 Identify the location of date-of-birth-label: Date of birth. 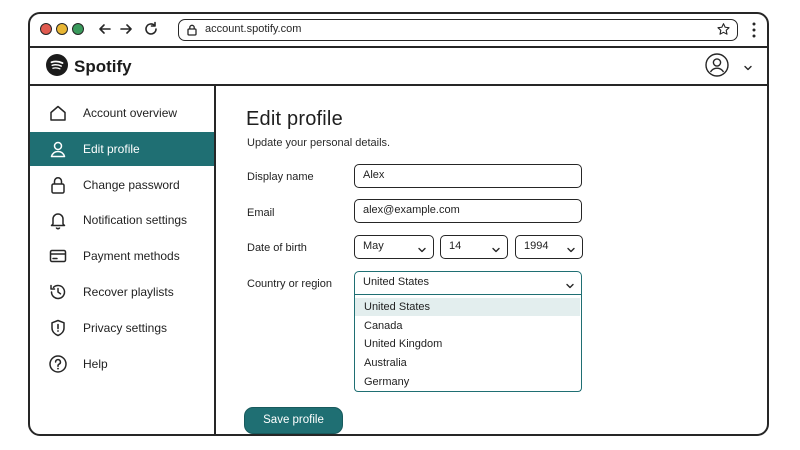
(277, 248).